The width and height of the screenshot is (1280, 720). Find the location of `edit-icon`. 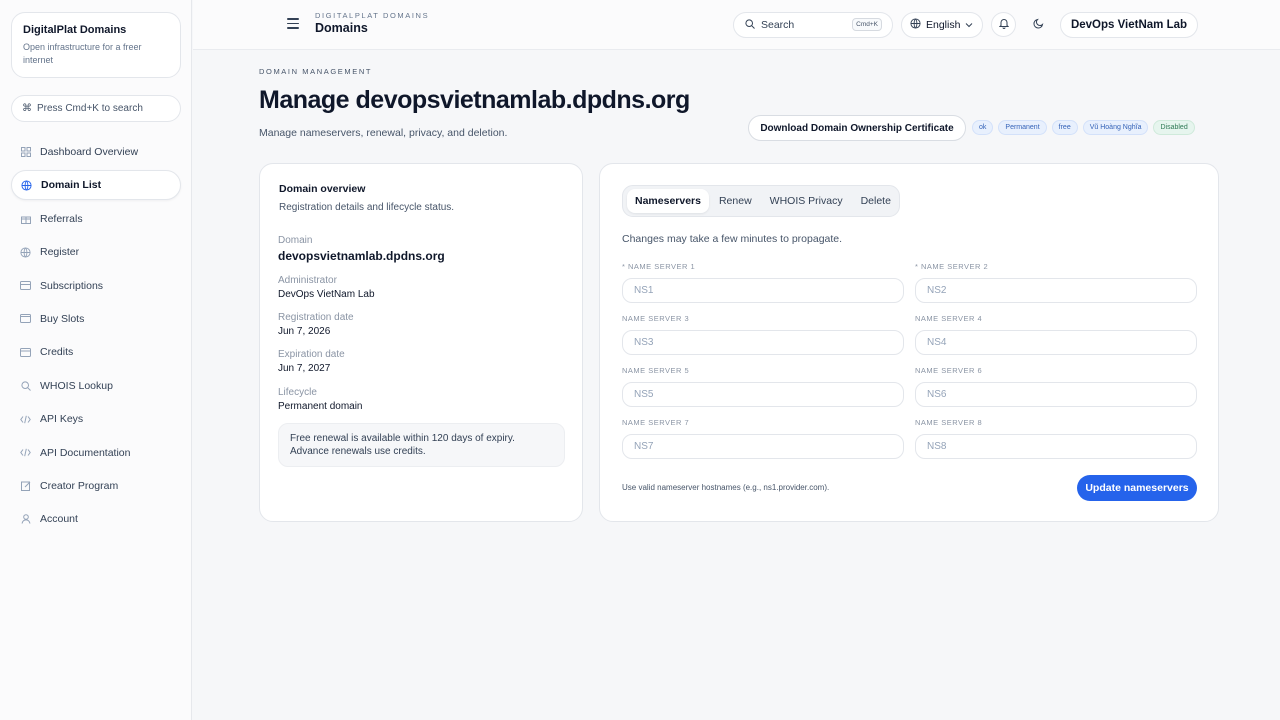

edit-icon is located at coordinates (25, 485).